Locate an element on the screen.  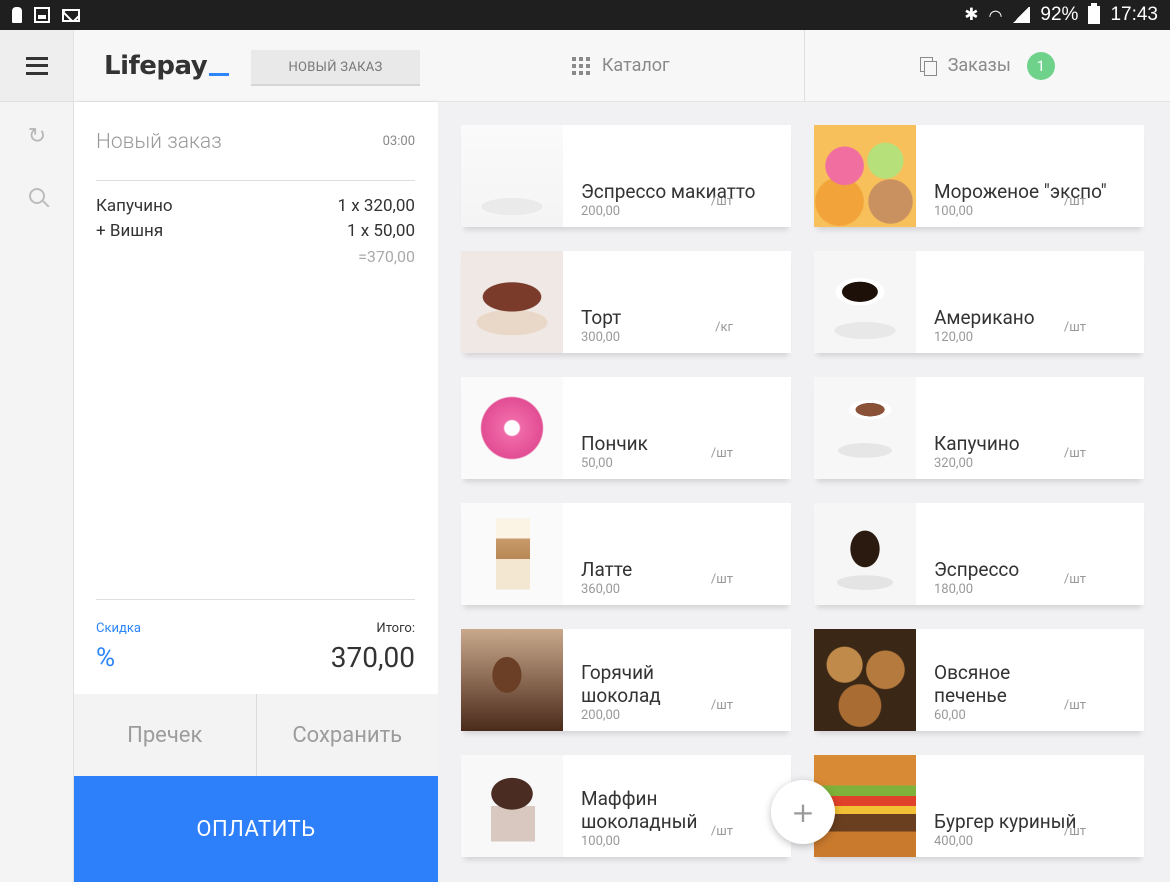
product-name: Бургер куриный is located at coordinates (1005, 821).